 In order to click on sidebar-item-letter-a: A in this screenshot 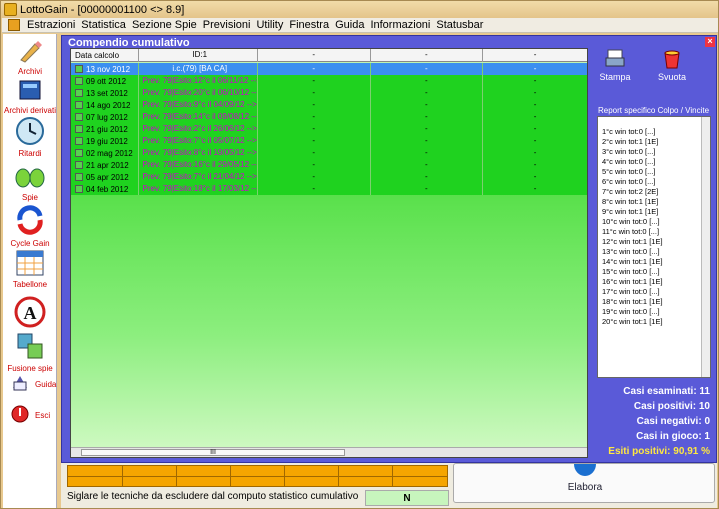, I will do `click(30, 313)`.